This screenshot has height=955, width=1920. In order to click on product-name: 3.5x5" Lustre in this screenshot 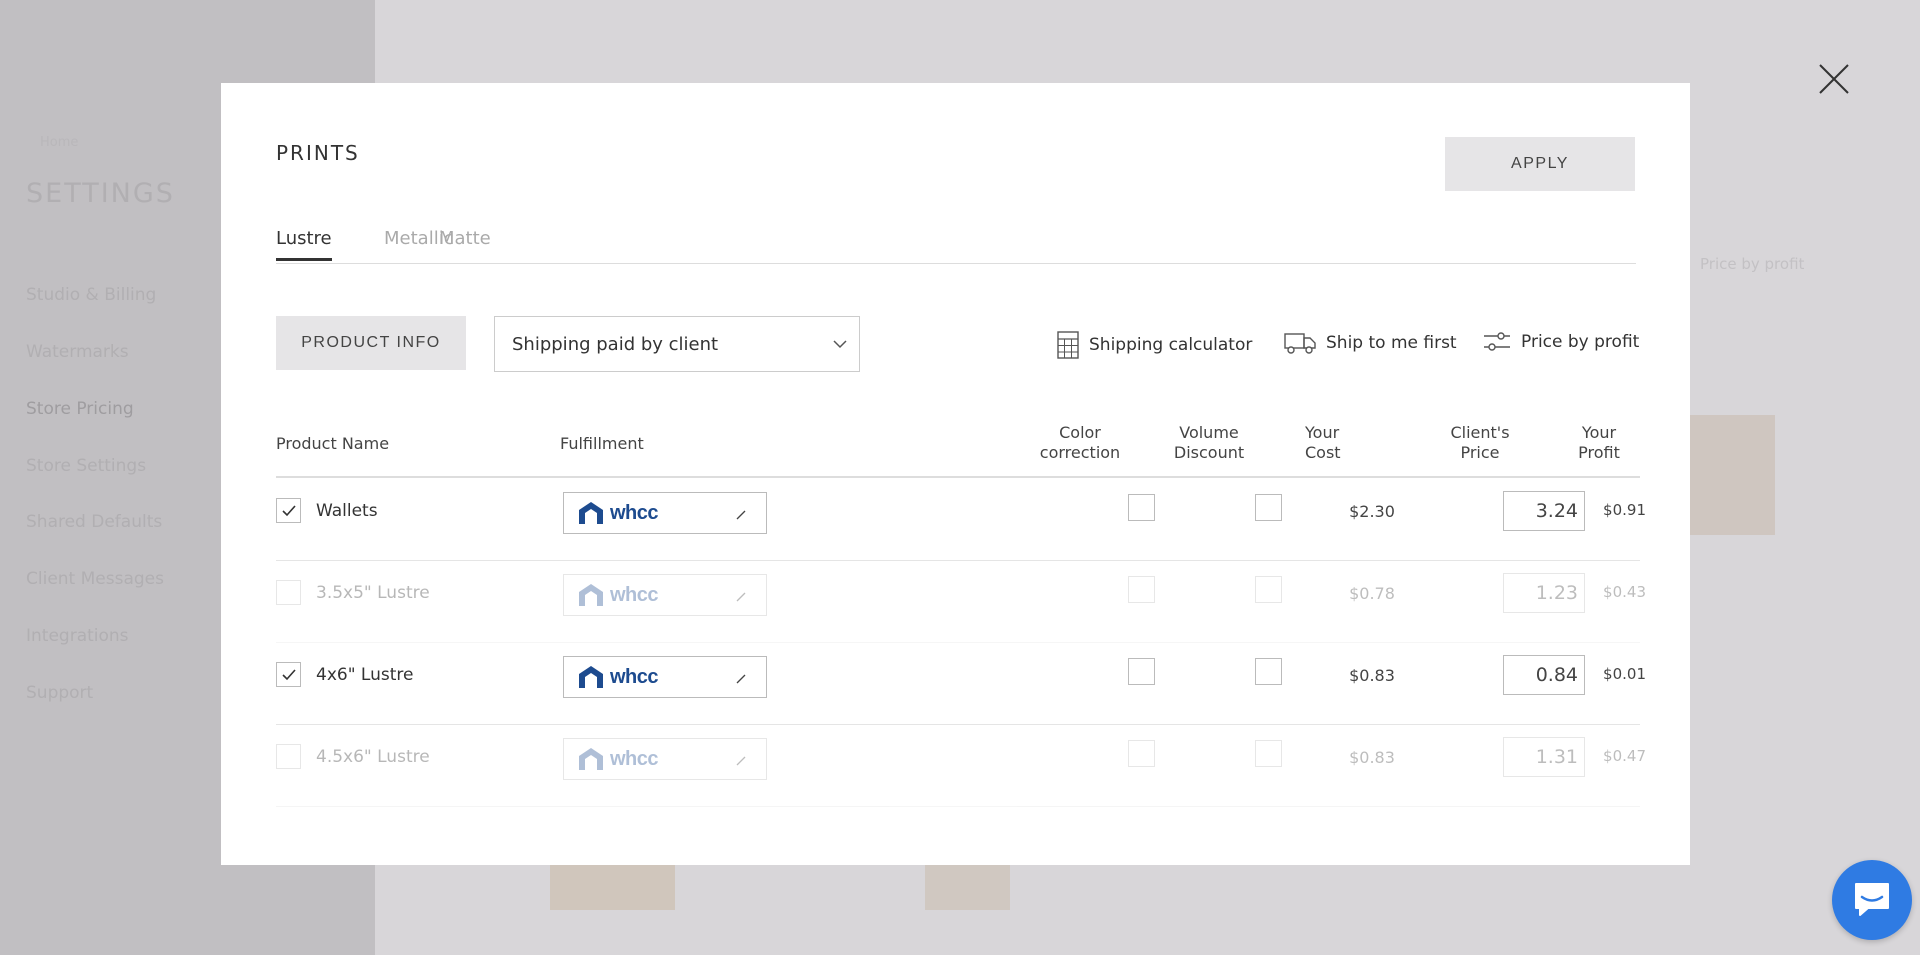, I will do `click(373, 593)`.